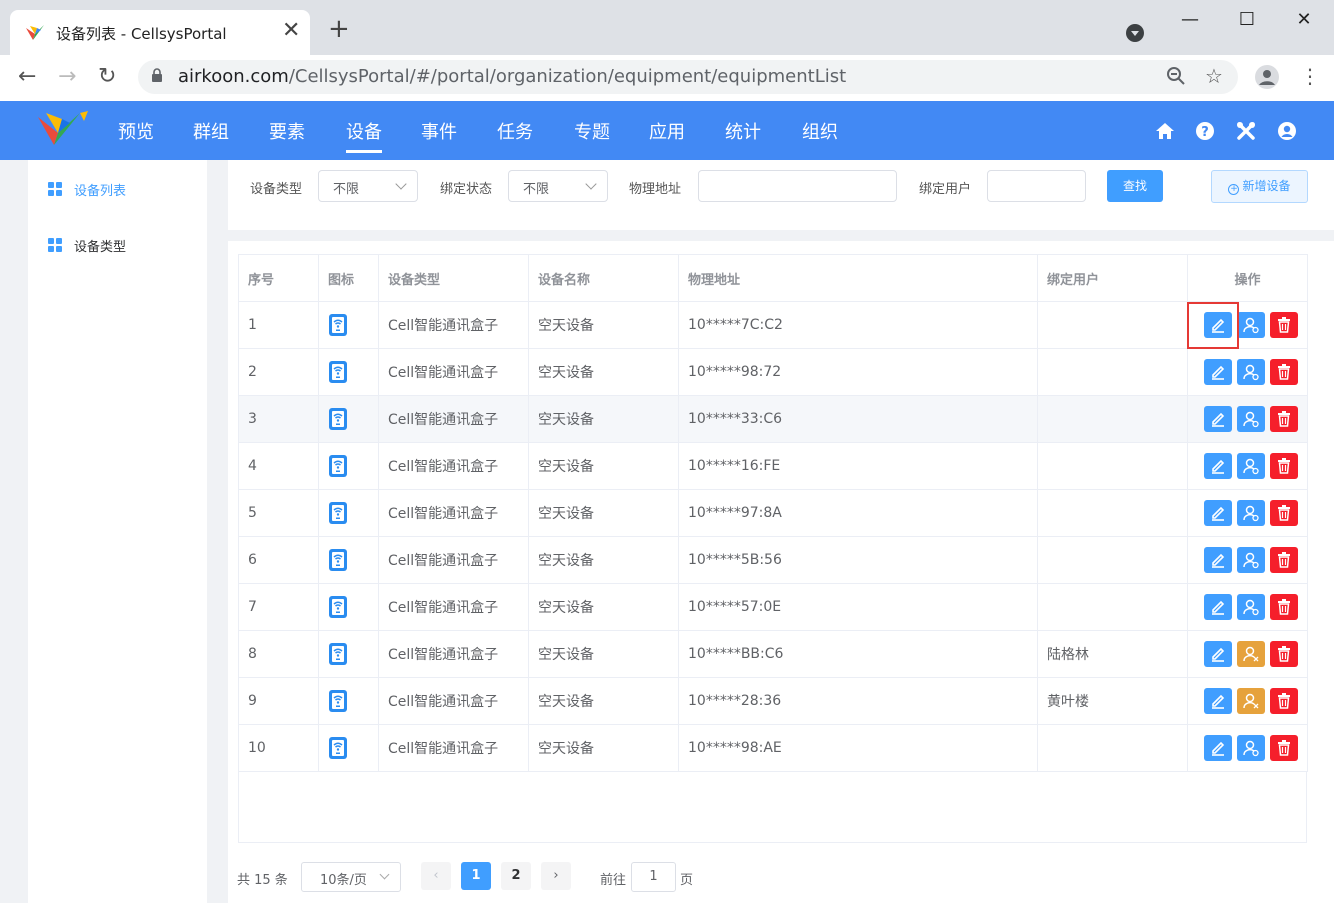  What do you see at coordinates (136, 131) in the screenshot?
I see `menu-item-0: 预览` at bounding box center [136, 131].